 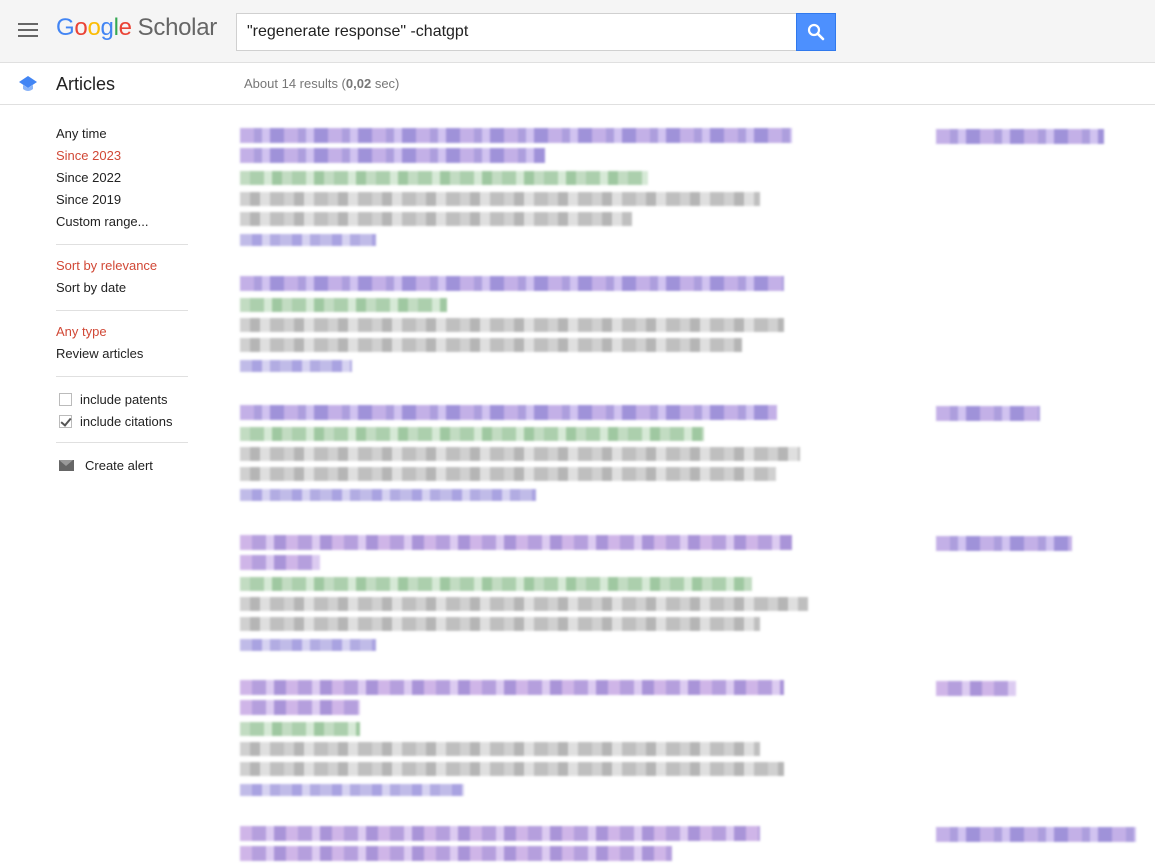 I want to click on create-alert-label: Create alert, so click(x=119, y=465).